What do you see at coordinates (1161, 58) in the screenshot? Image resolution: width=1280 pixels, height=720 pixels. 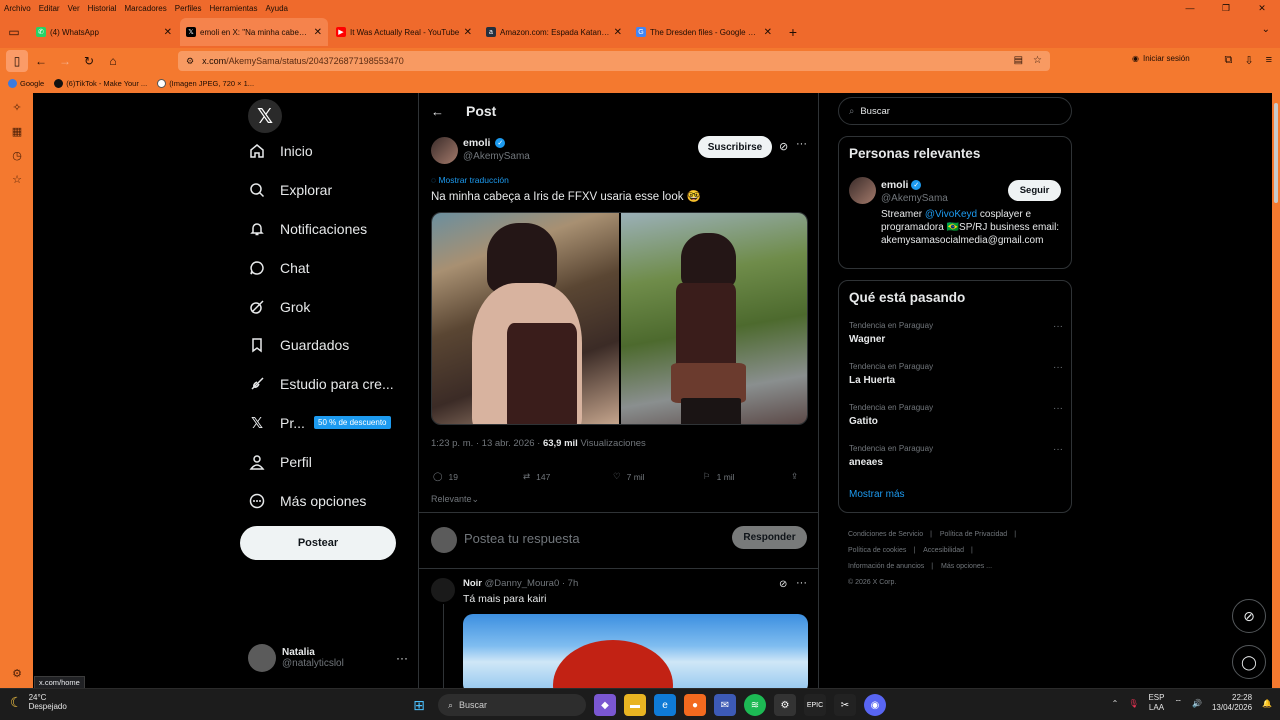 I see `login-button: ◉ Iniciar sesión` at bounding box center [1161, 58].